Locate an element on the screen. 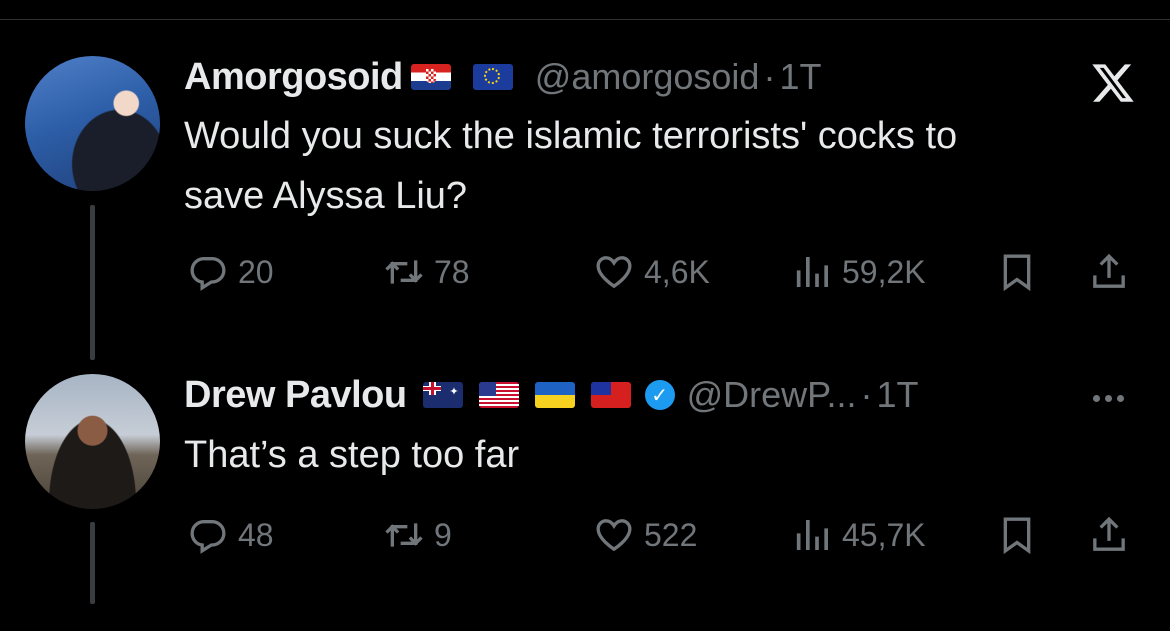 The height and width of the screenshot is (631, 1170). like-count: 4,6K is located at coordinates (677, 271).